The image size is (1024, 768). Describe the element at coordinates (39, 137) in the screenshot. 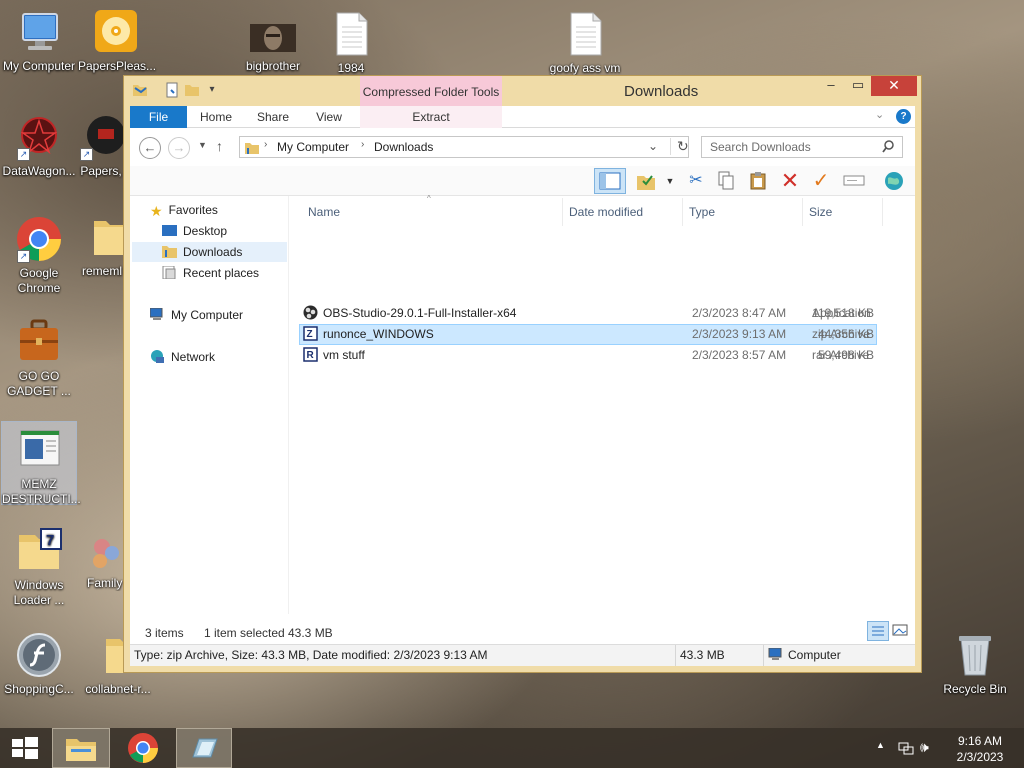

I see `star-app-icon: ↗` at that location.